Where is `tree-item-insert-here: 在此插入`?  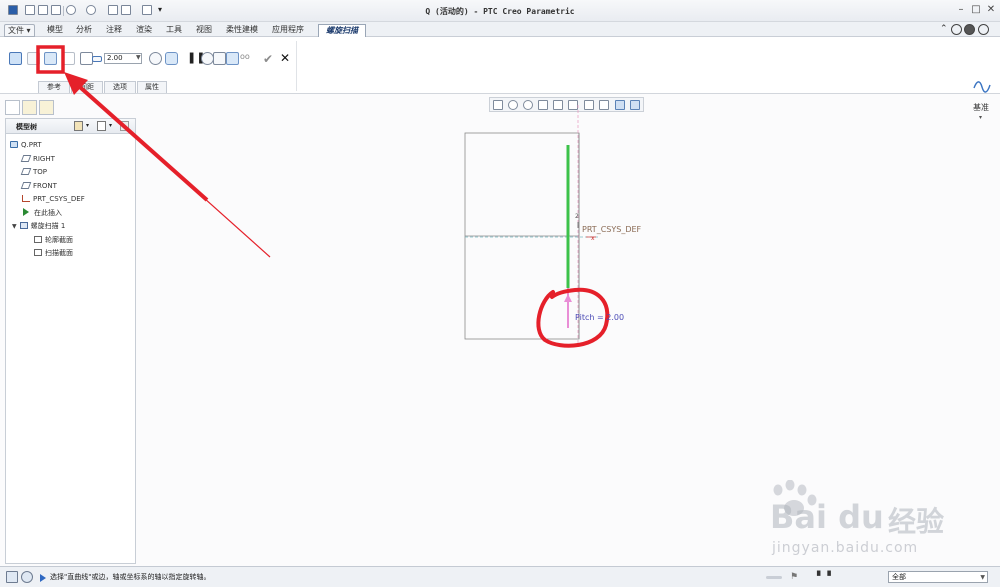 tree-item-insert-here: 在此插入 is located at coordinates (42, 213).